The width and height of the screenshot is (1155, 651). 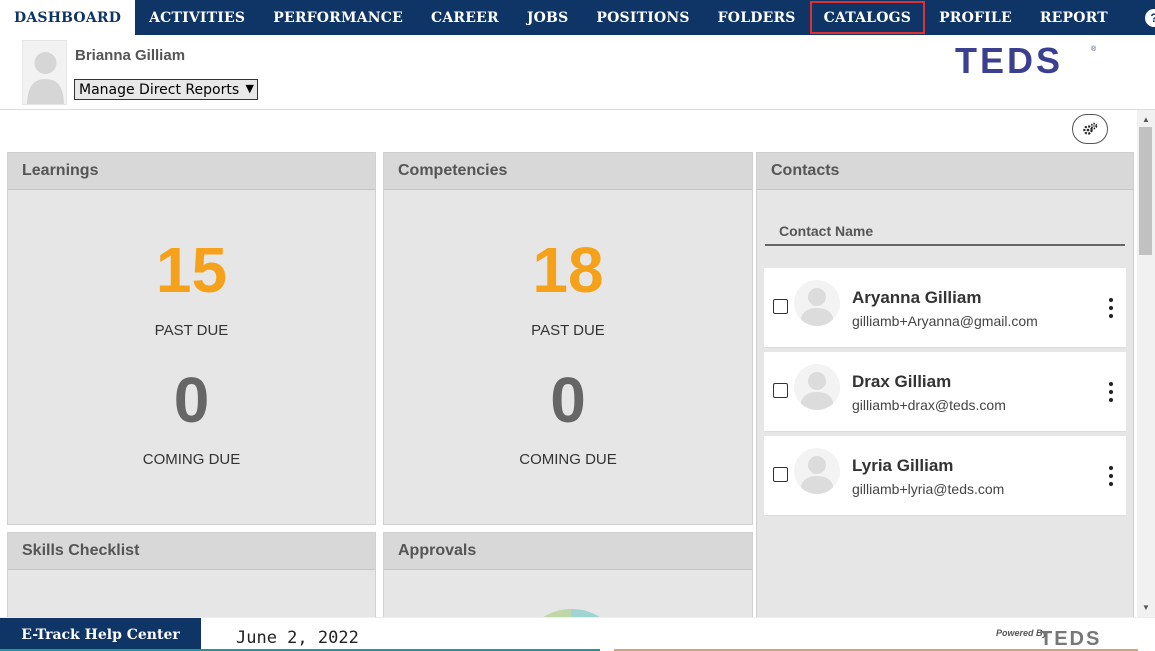 What do you see at coordinates (928, 489) in the screenshot?
I see `contact-email: gilliamb+lyria@teds.com` at bounding box center [928, 489].